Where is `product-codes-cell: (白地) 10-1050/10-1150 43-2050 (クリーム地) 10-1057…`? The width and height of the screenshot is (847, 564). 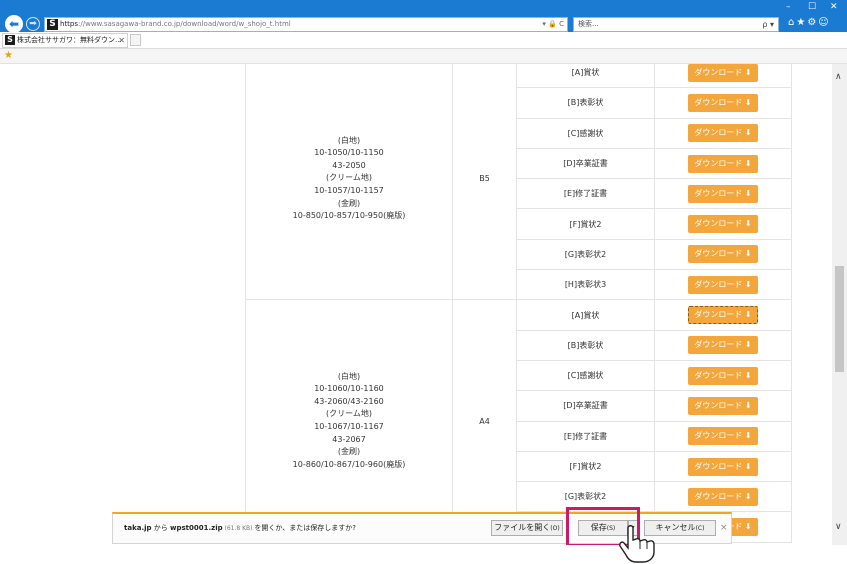 product-codes-cell: (白地) 10-1050/10-1150 43-2050 (クリーム地) 10-1057… is located at coordinates (349, 182).